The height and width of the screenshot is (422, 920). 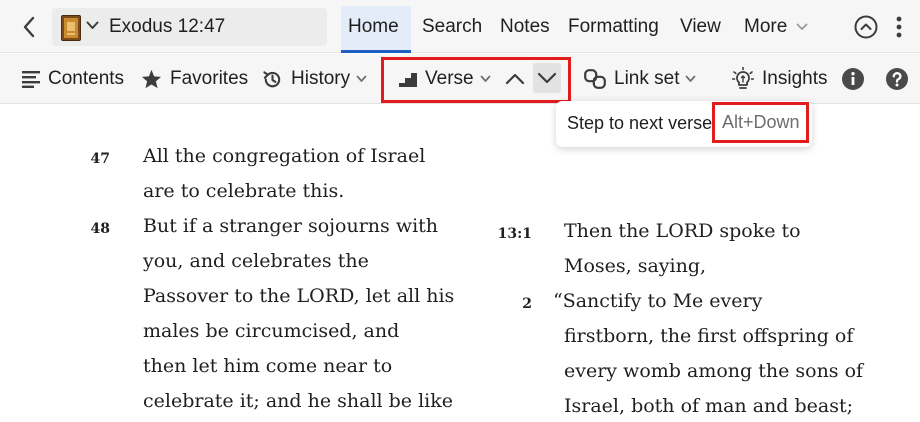 What do you see at coordinates (244, 191) in the screenshot?
I see `verse-line: are to celebrate this.` at bounding box center [244, 191].